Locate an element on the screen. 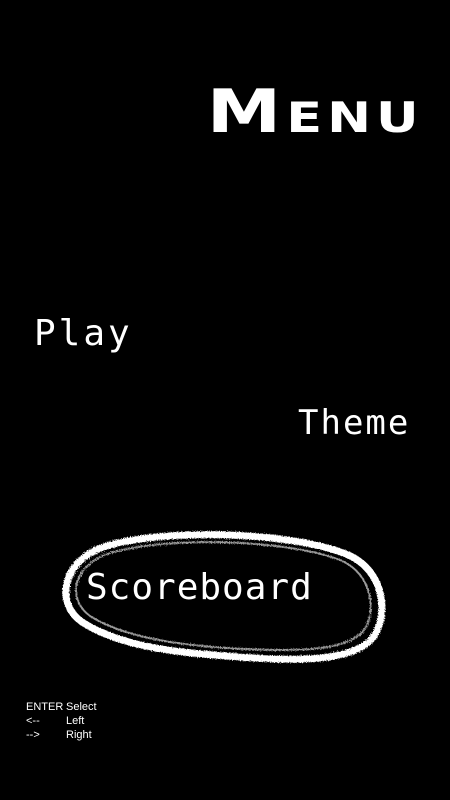  control-row: ENTER Select is located at coordinates (61, 707).